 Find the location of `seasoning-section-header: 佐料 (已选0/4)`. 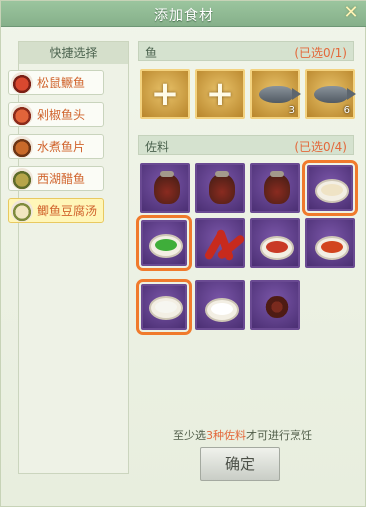

seasoning-section-header: 佐料 (已选0/4) is located at coordinates (246, 145).